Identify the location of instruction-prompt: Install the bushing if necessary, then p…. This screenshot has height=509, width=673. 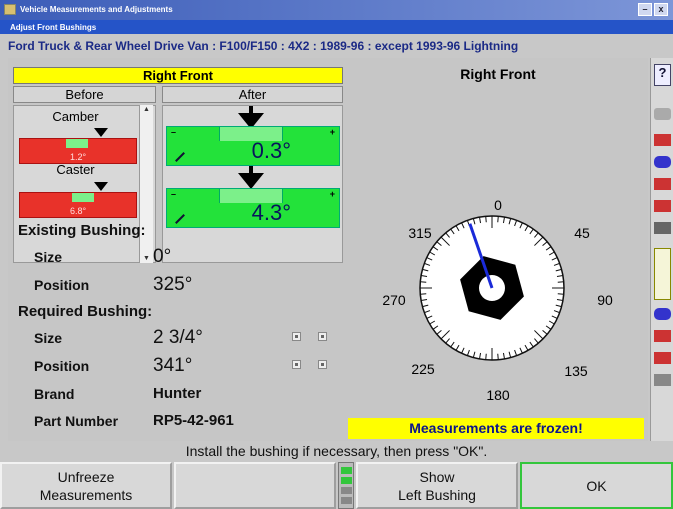
(336, 451).